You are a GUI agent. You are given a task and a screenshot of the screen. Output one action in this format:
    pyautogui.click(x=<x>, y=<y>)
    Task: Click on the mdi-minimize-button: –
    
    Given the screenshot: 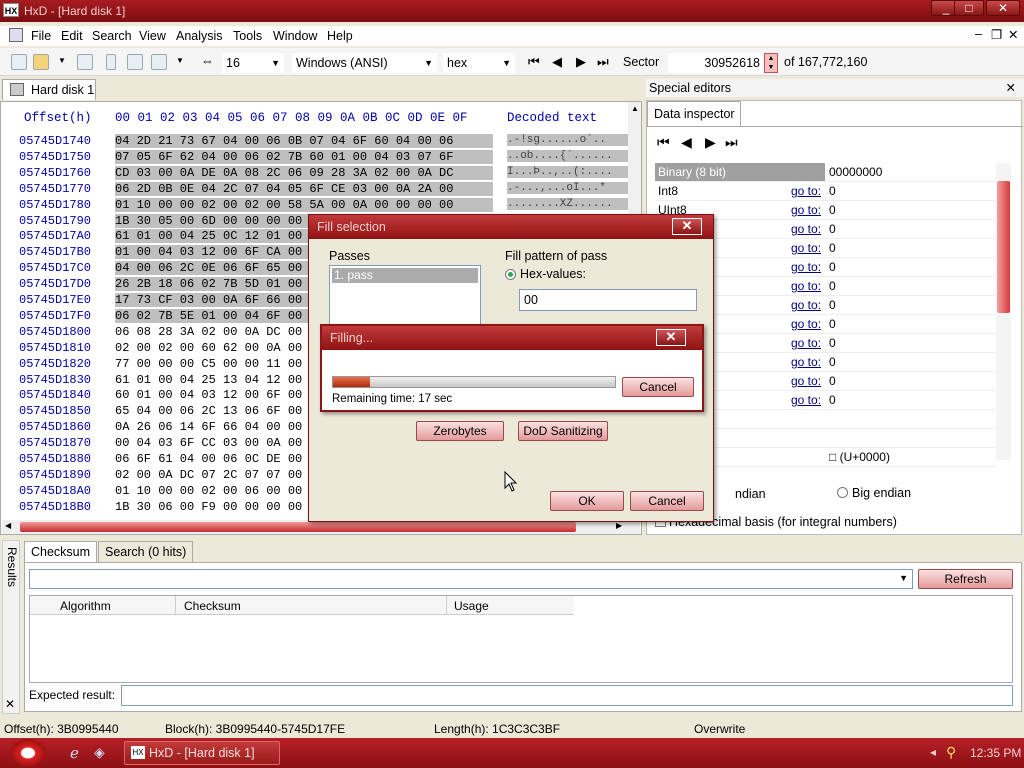 What is the action you would take?
    pyautogui.click(x=978, y=34)
    